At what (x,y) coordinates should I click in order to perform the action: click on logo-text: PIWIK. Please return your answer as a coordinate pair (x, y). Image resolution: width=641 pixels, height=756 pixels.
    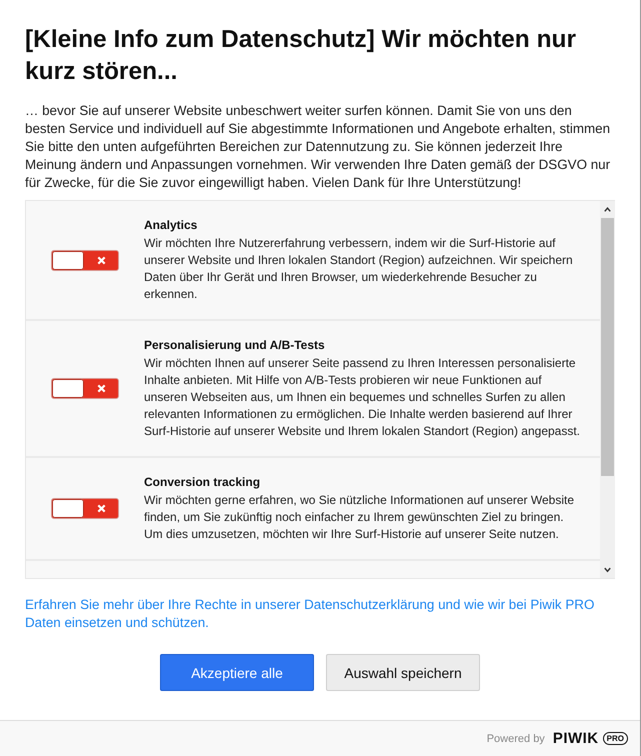
    Looking at the image, I should click on (575, 738).